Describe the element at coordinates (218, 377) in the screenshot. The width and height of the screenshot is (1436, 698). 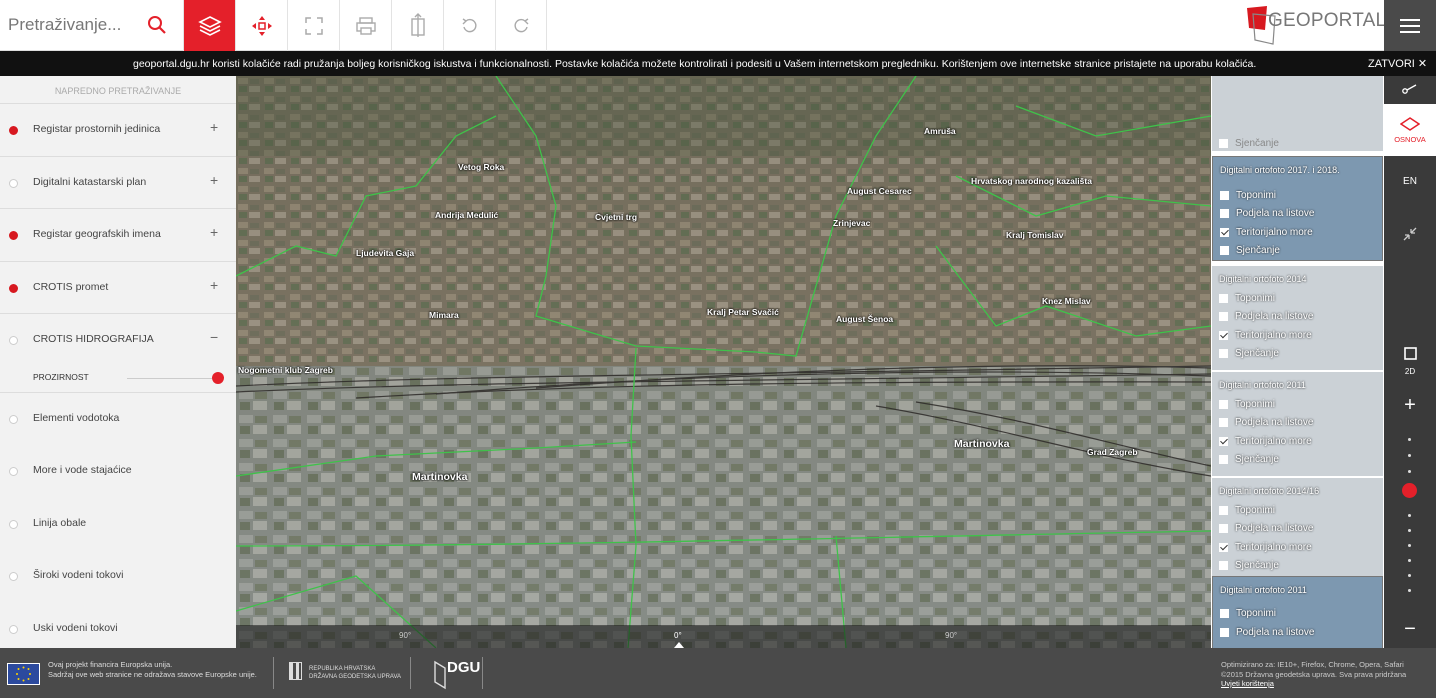
I see `opacity-slider-handle` at that location.